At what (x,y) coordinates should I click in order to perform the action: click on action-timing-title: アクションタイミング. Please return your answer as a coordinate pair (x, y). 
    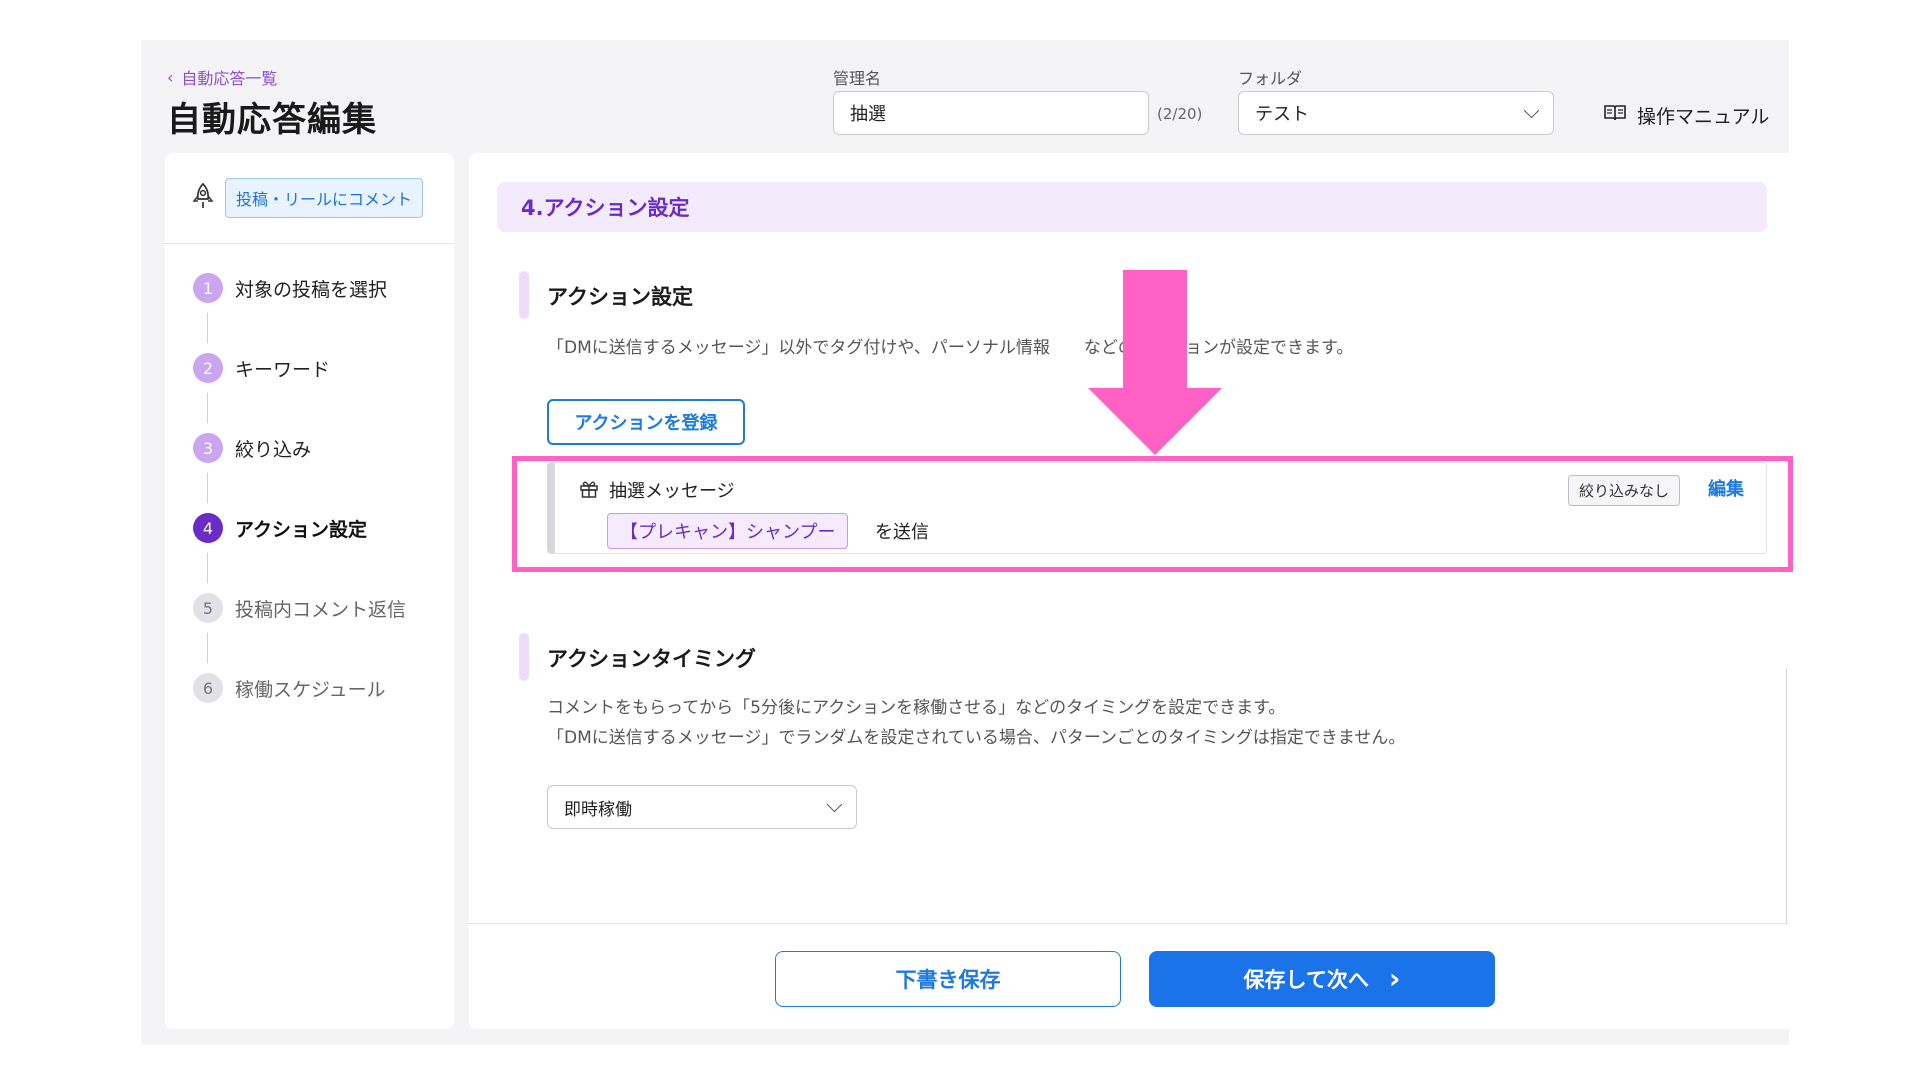
    Looking at the image, I should click on (651, 659).